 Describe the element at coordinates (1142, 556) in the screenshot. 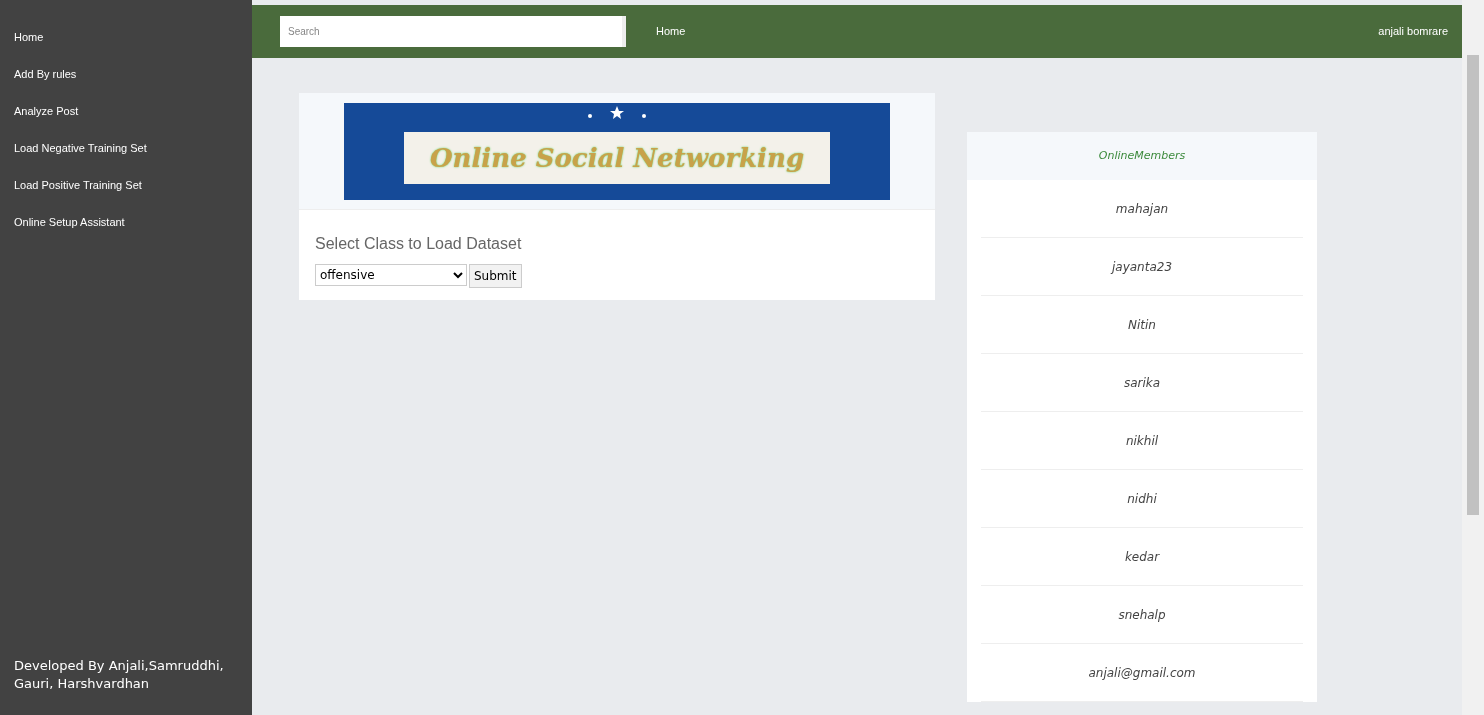

I see `member-name: kedar` at that location.